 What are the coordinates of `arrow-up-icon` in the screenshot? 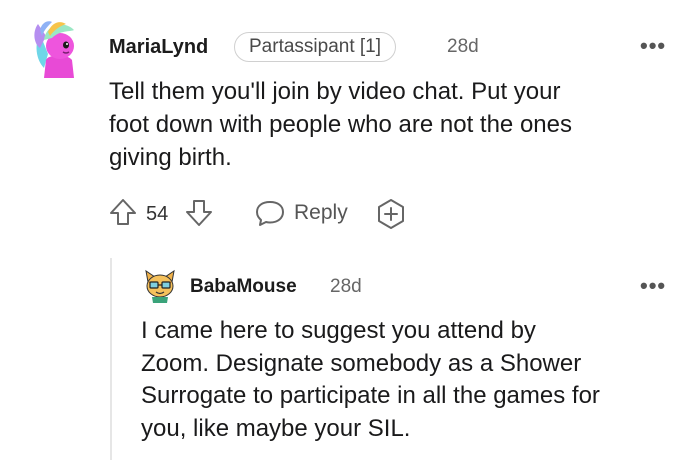 It's located at (123, 212).